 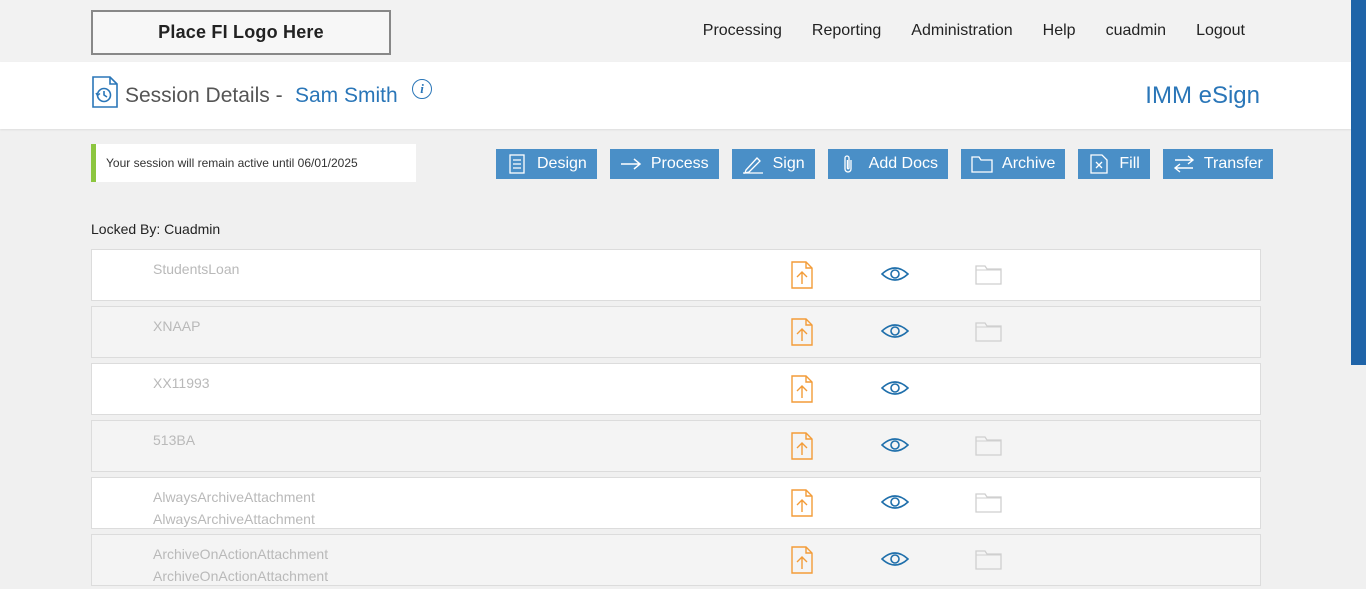 I want to click on document-row: StudentsLoan, so click(x=676, y=275).